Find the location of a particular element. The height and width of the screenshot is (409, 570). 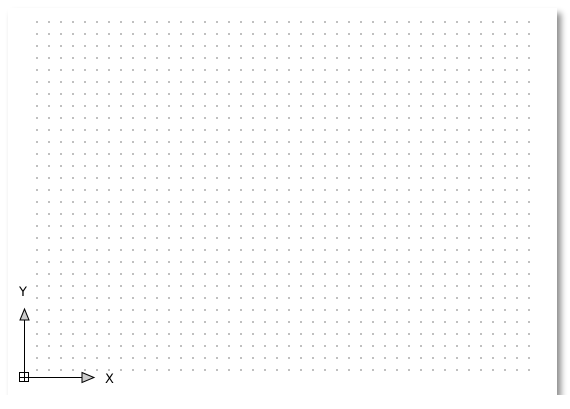

y-axis-label: Y is located at coordinates (23, 292).